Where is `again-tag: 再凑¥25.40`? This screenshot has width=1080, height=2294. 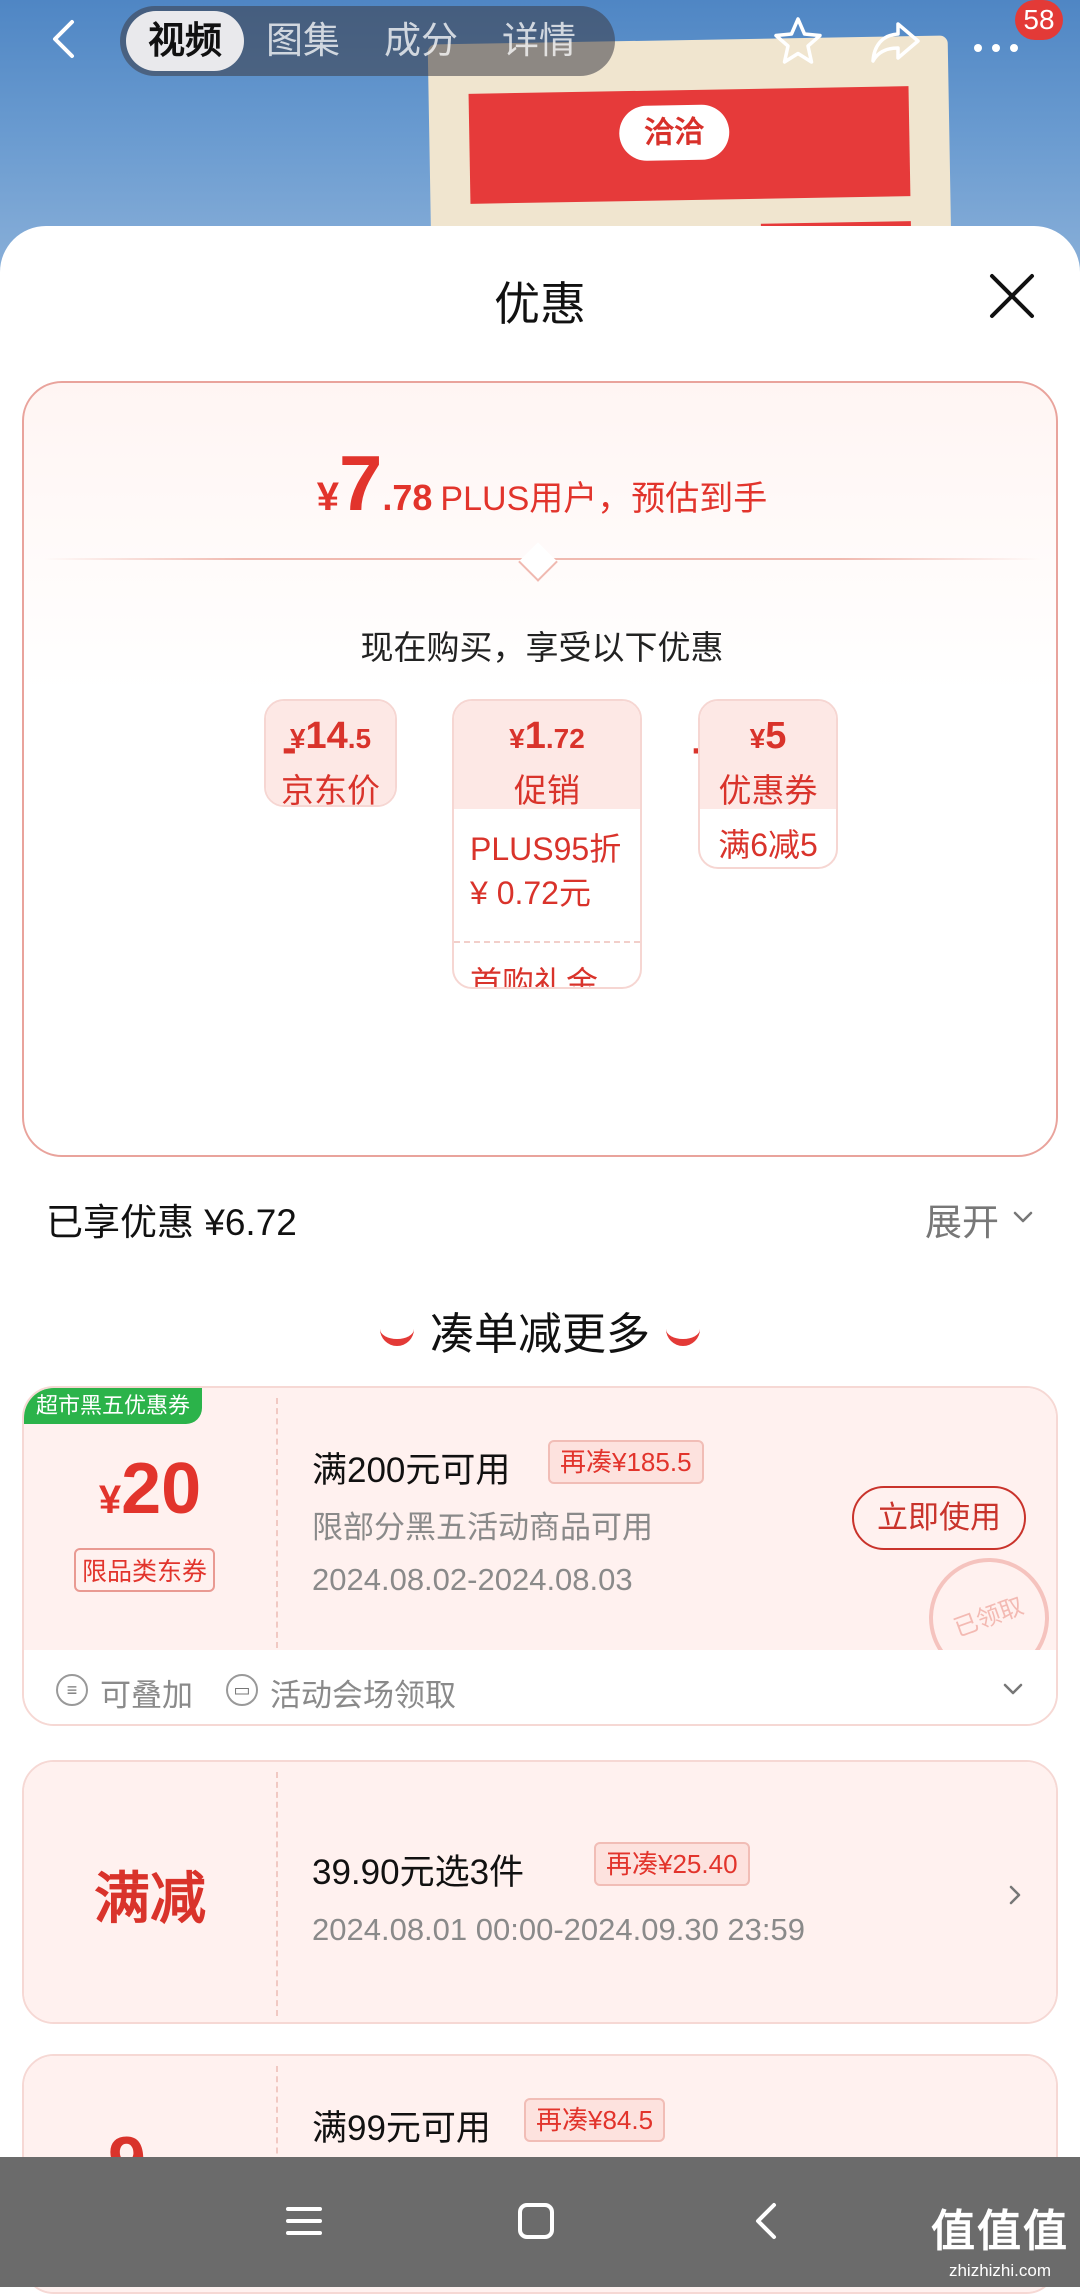 again-tag: 再凑¥25.40 is located at coordinates (672, 1864).